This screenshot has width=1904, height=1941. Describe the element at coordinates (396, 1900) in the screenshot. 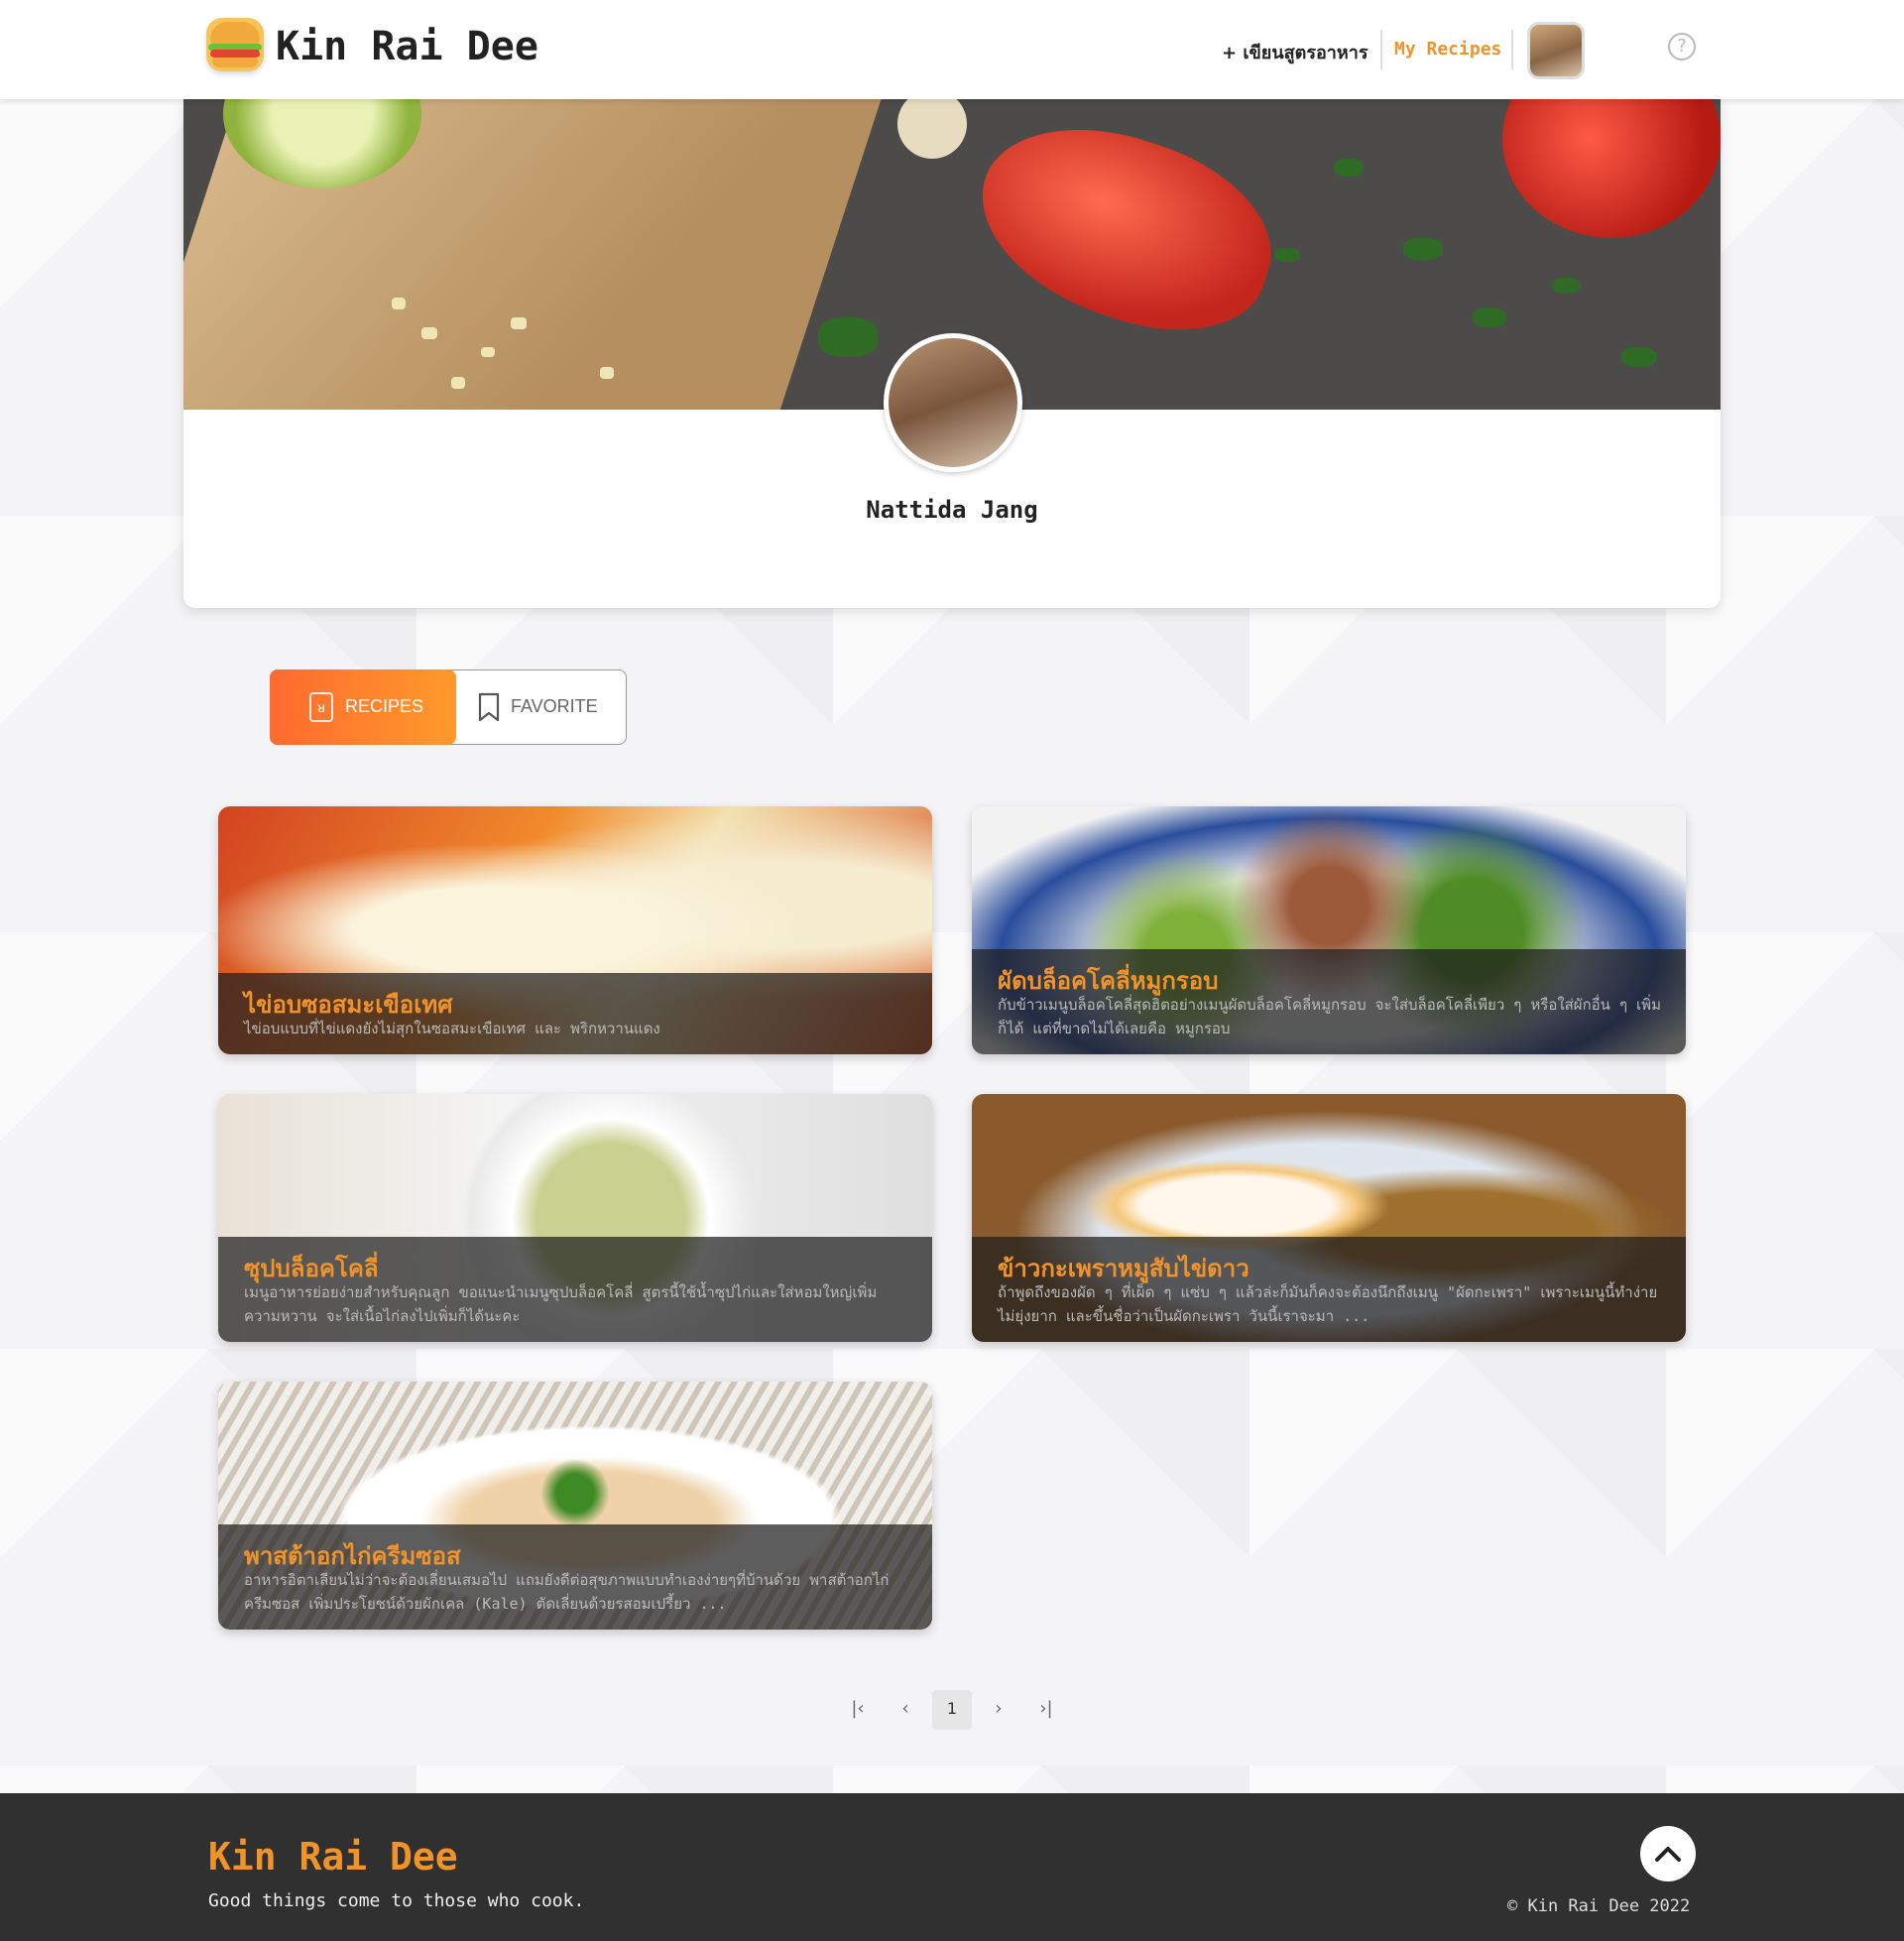

I see `footer-tagline: Good things come to those who cook.` at that location.